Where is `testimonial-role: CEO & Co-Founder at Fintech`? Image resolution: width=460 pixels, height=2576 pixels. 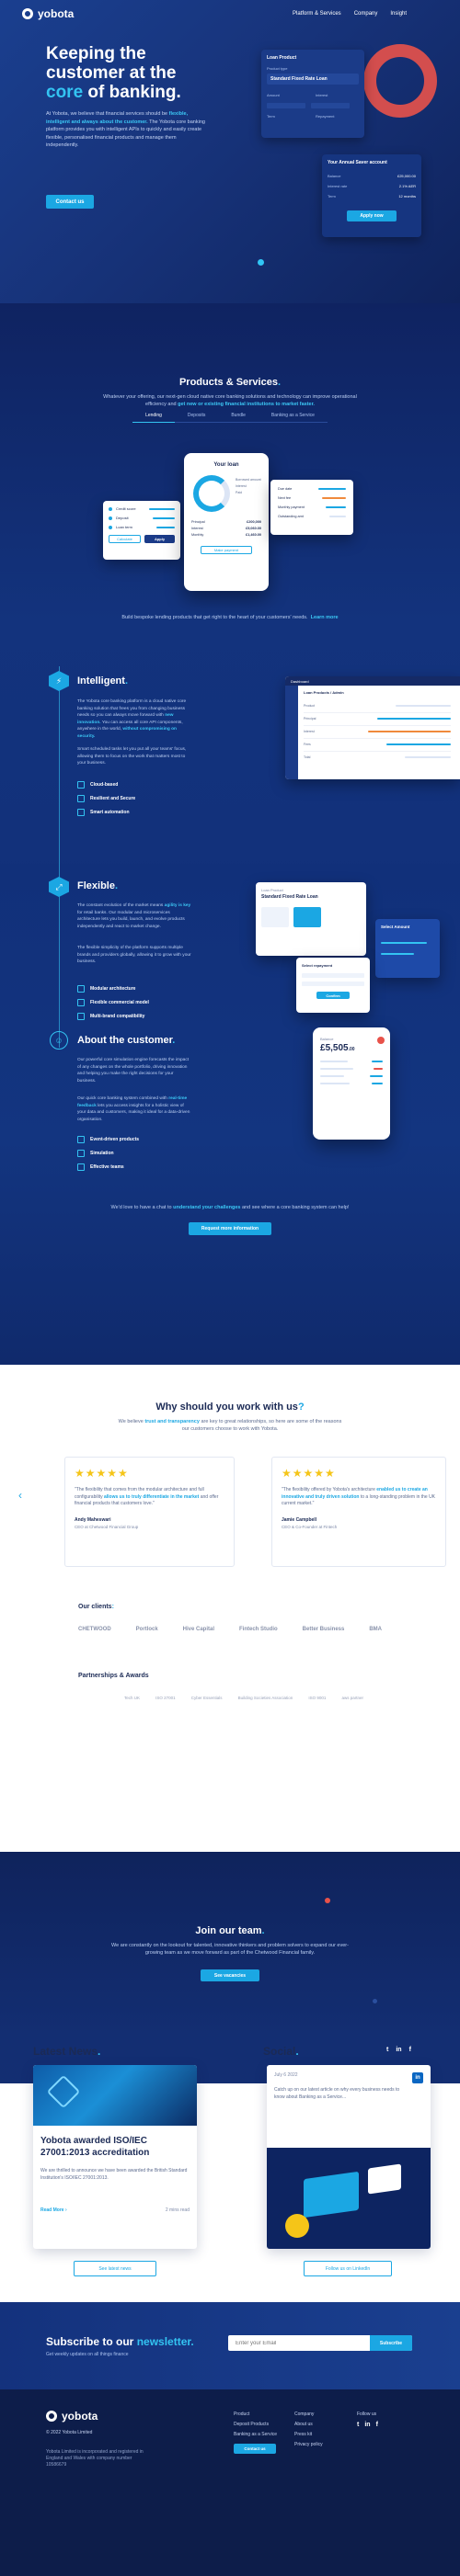
testimonial-role: CEO & Co-Founder at Fintech is located at coordinates (310, 1526).